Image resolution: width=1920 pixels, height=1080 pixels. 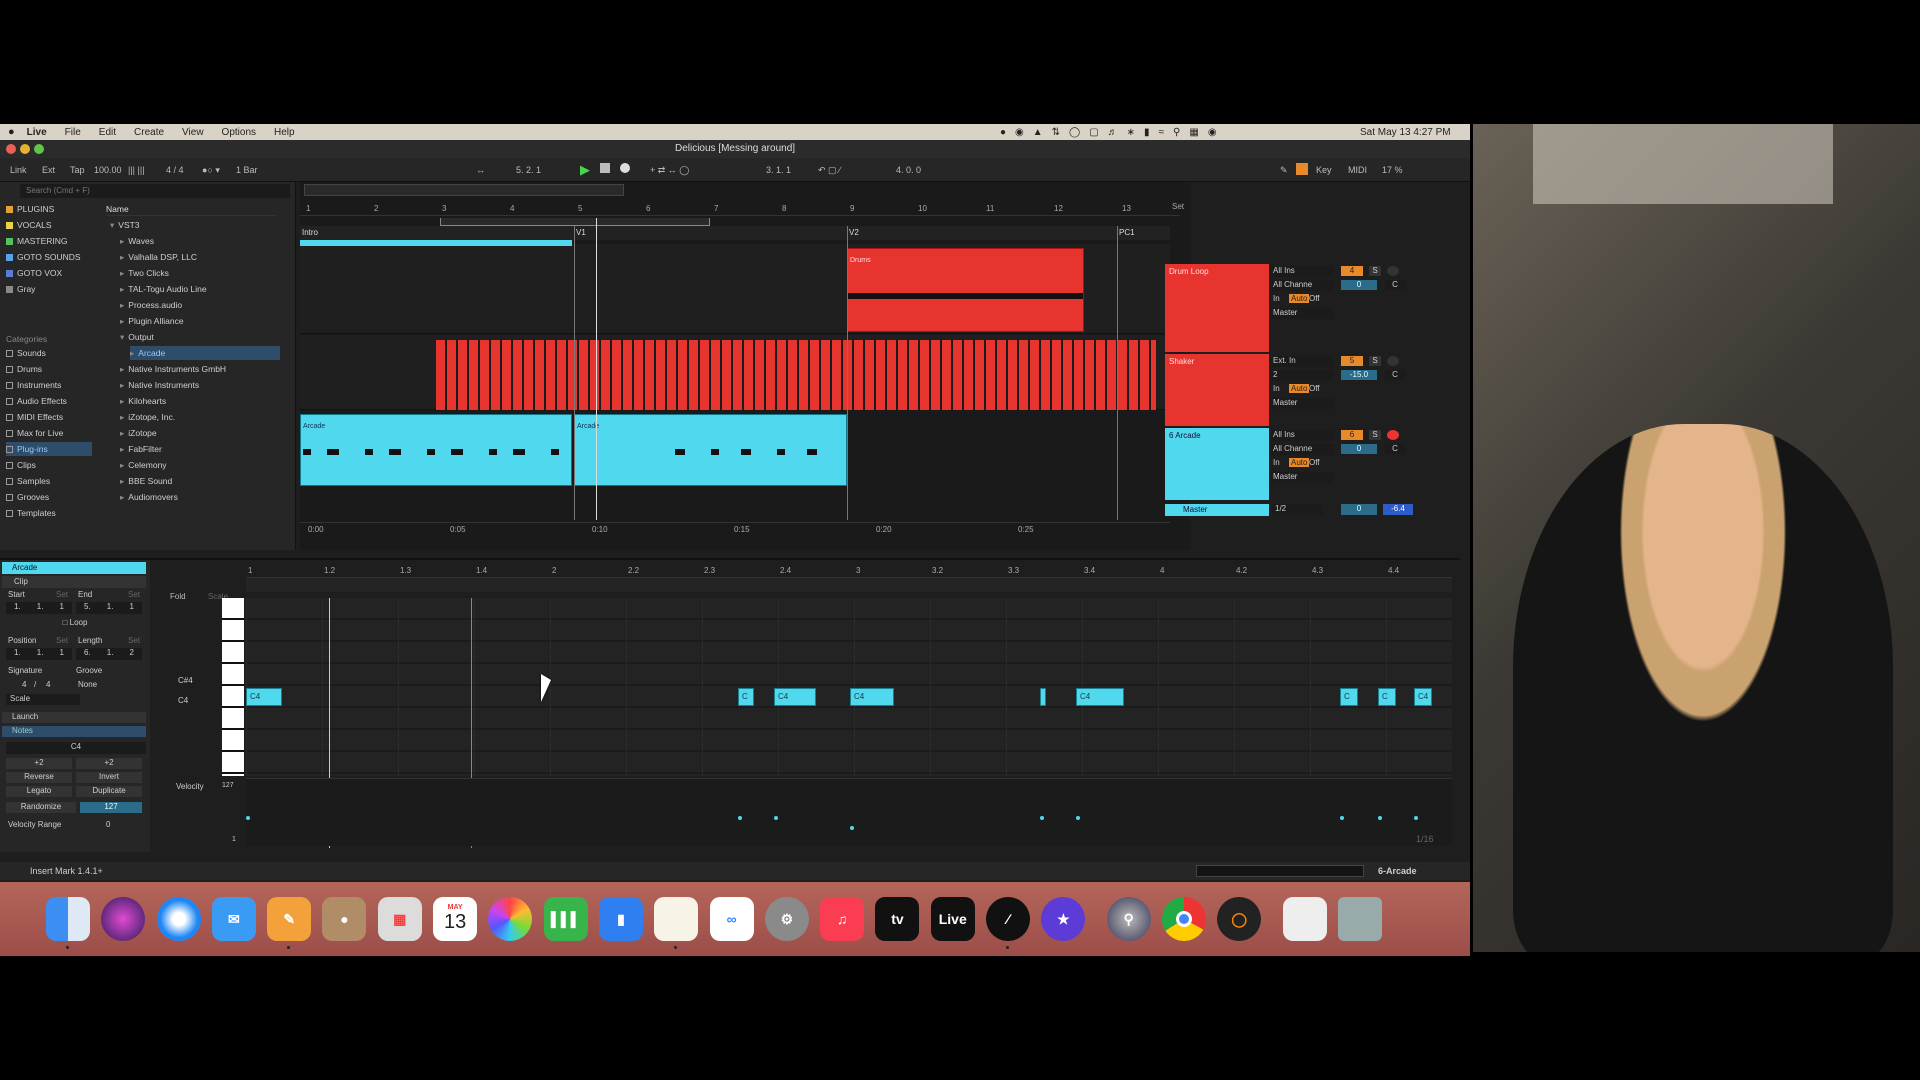 What do you see at coordinates (1357, 170) in the screenshot?
I see `midi-map-button: MIDI` at bounding box center [1357, 170].